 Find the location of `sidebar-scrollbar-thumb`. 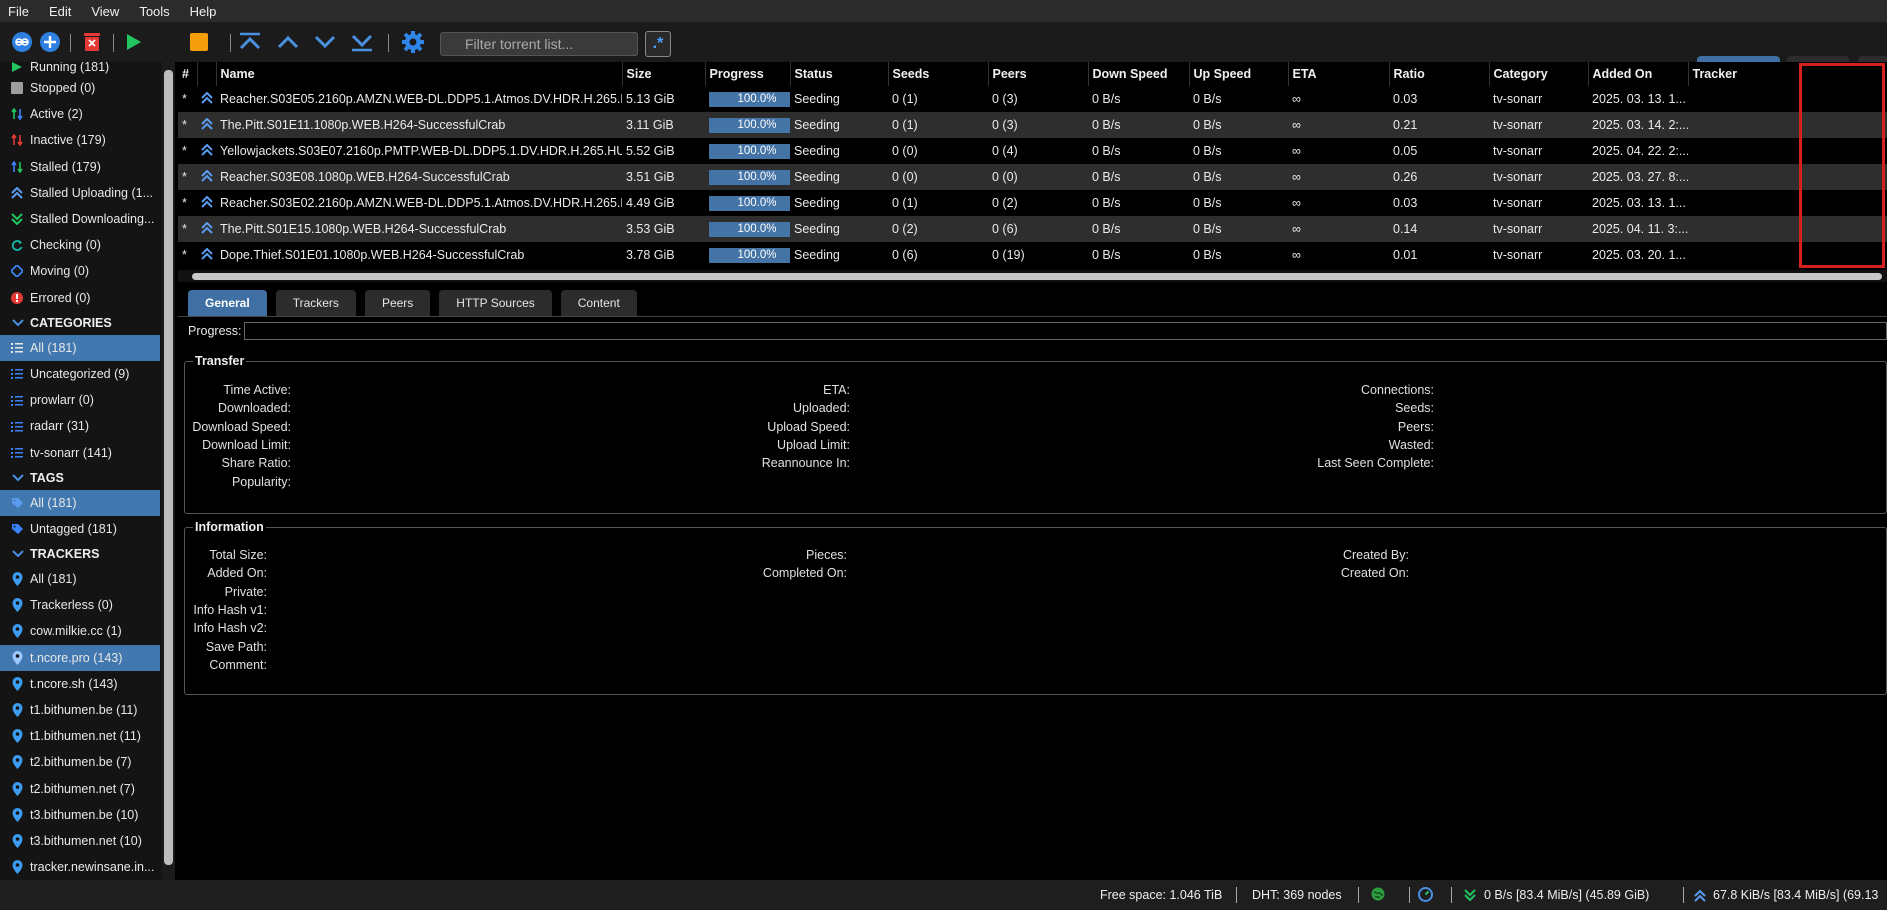

sidebar-scrollbar-thumb is located at coordinates (168, 467).